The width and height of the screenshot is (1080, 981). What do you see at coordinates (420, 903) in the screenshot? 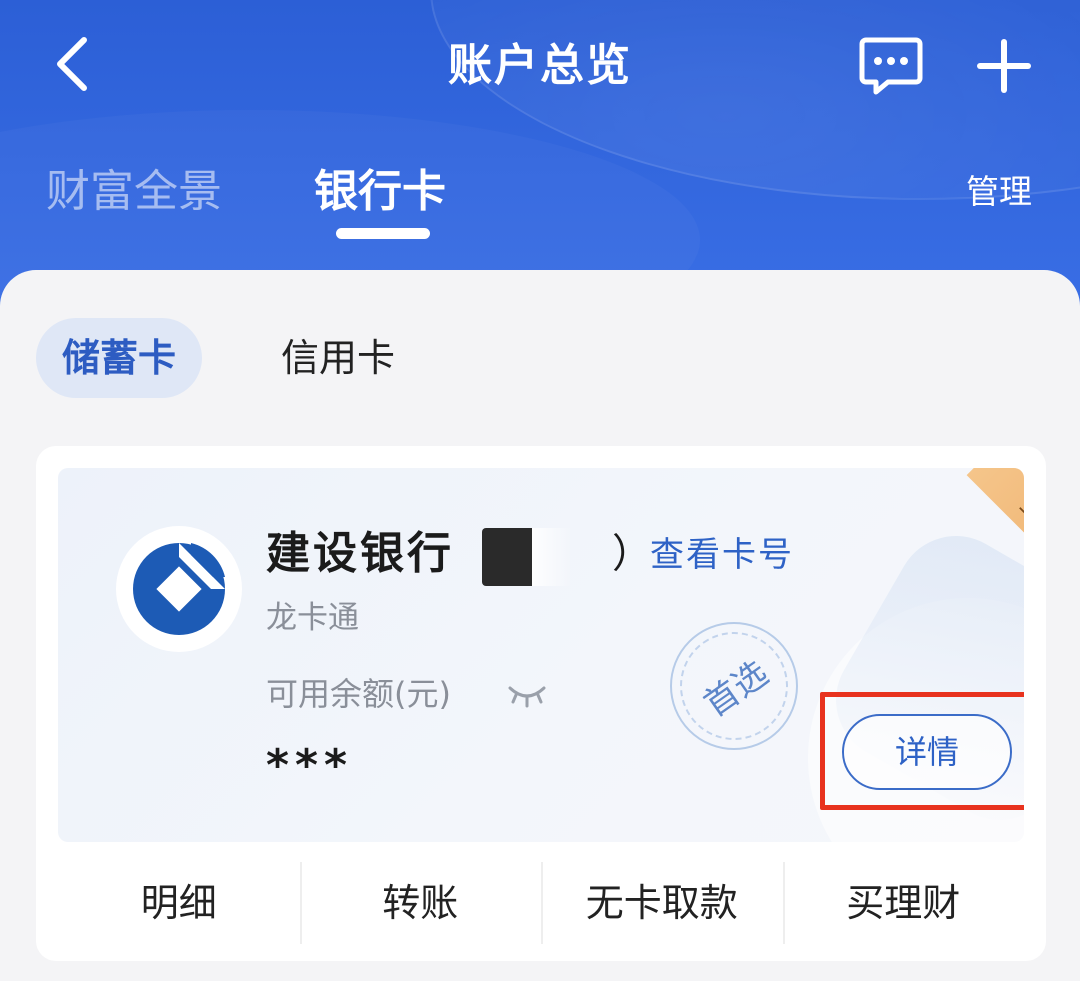
I see `action-transfer: 转账` at bounding box center [420, 903].